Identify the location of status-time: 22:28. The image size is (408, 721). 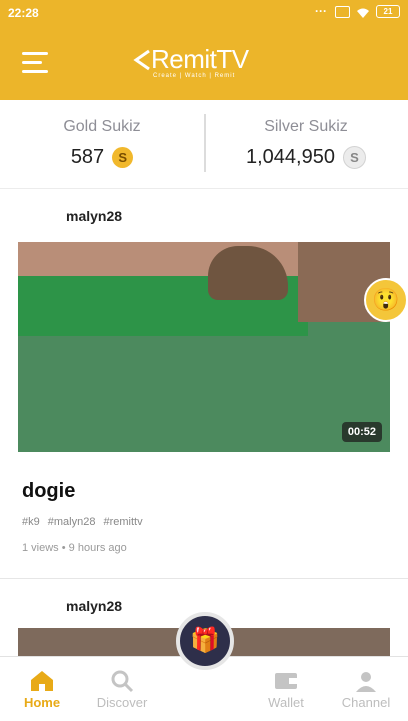
(23, 13).